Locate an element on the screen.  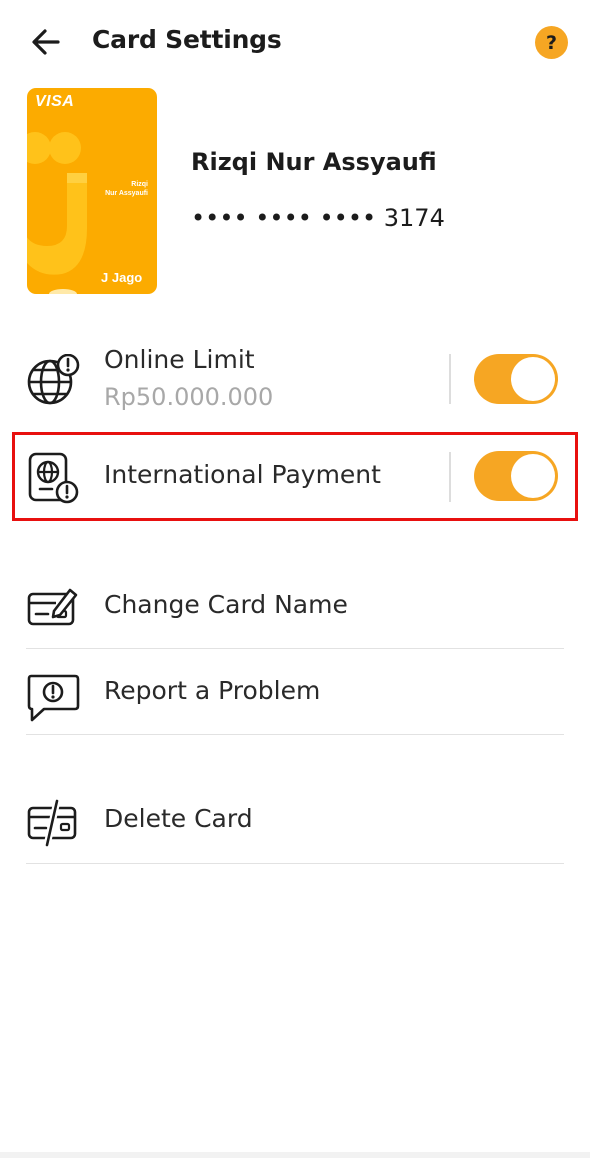
international-payment-toggle is located at coordinates (516, 476).